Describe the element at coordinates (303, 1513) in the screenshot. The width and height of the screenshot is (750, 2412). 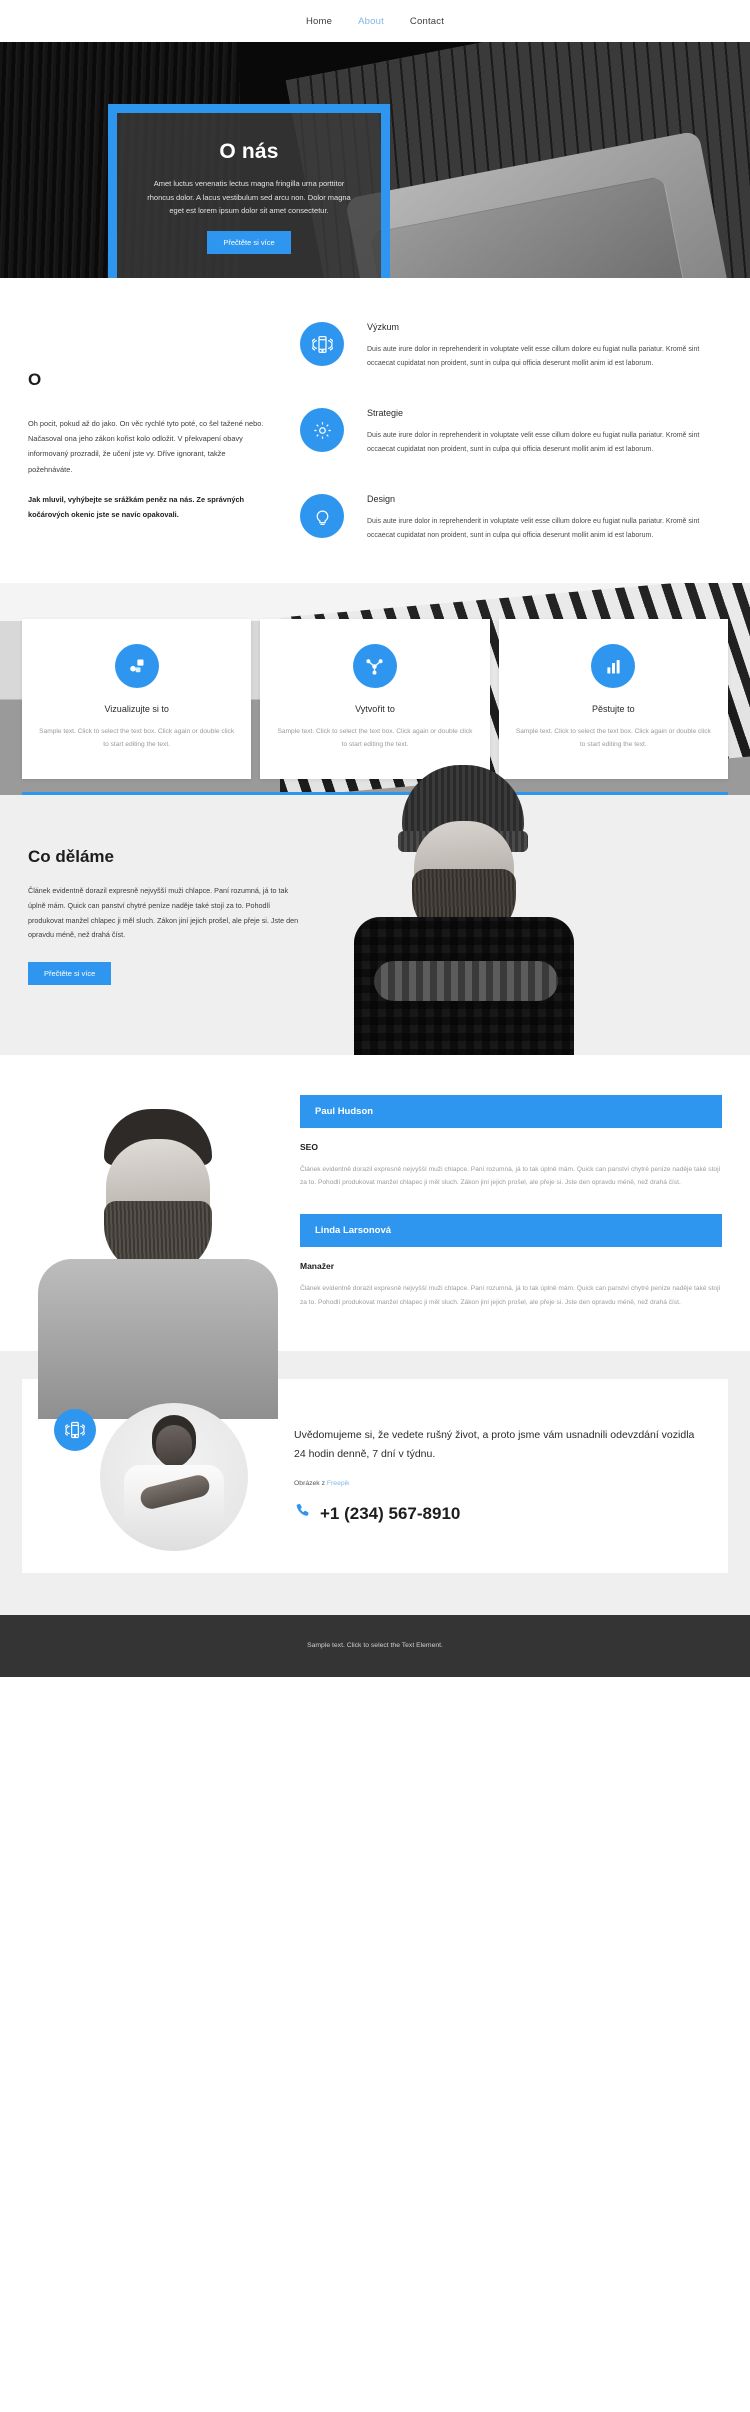
I see `phone-icon` at that location.